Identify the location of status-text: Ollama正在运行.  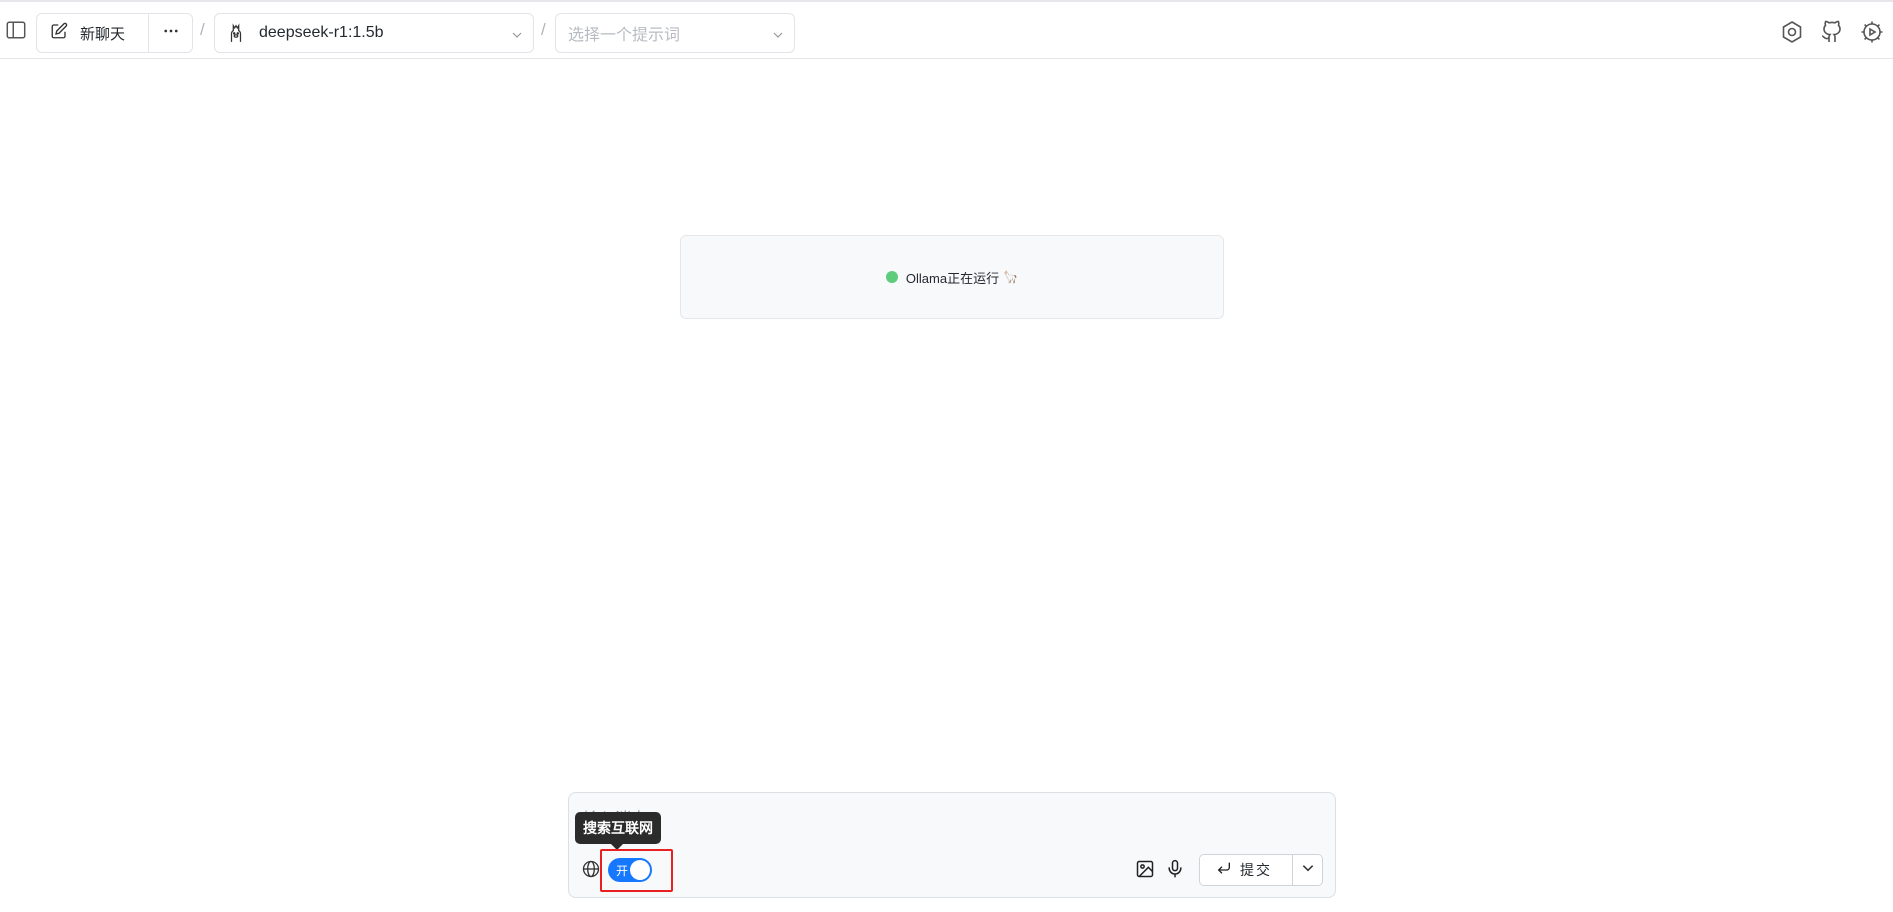
(952, 278).